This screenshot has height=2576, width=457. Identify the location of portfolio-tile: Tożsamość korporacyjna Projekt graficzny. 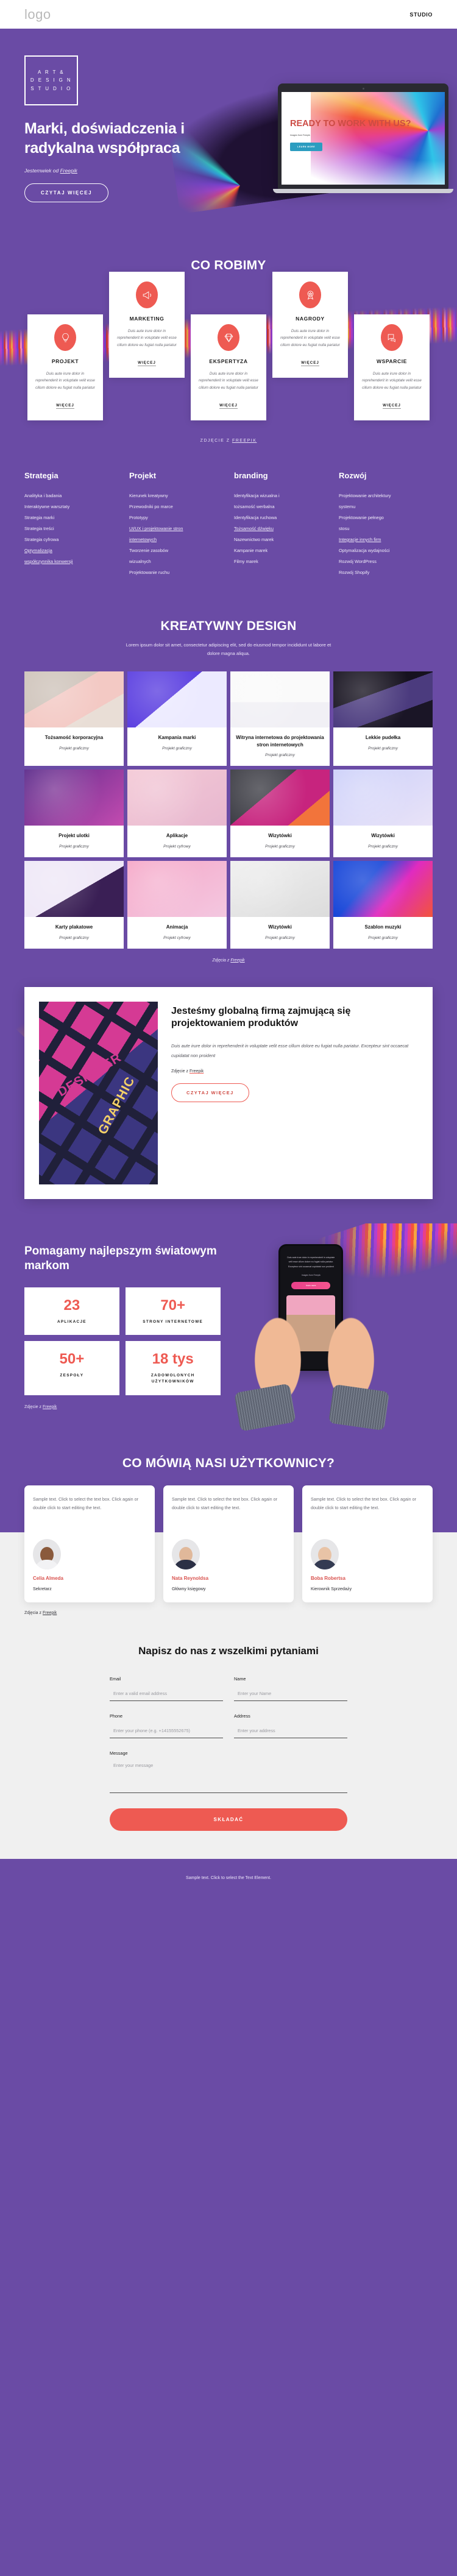
(74, 718).